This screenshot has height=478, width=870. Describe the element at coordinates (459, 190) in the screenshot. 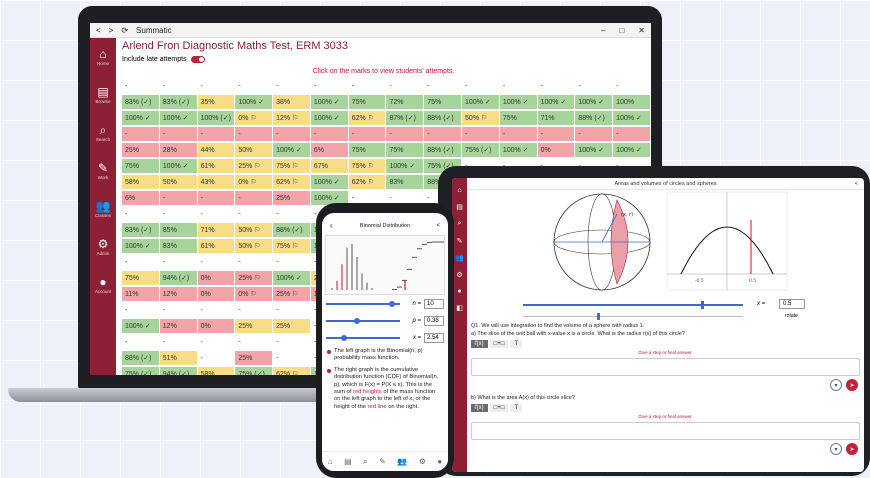

I see `tablet-sidebar-icon: ⌂` at that location.